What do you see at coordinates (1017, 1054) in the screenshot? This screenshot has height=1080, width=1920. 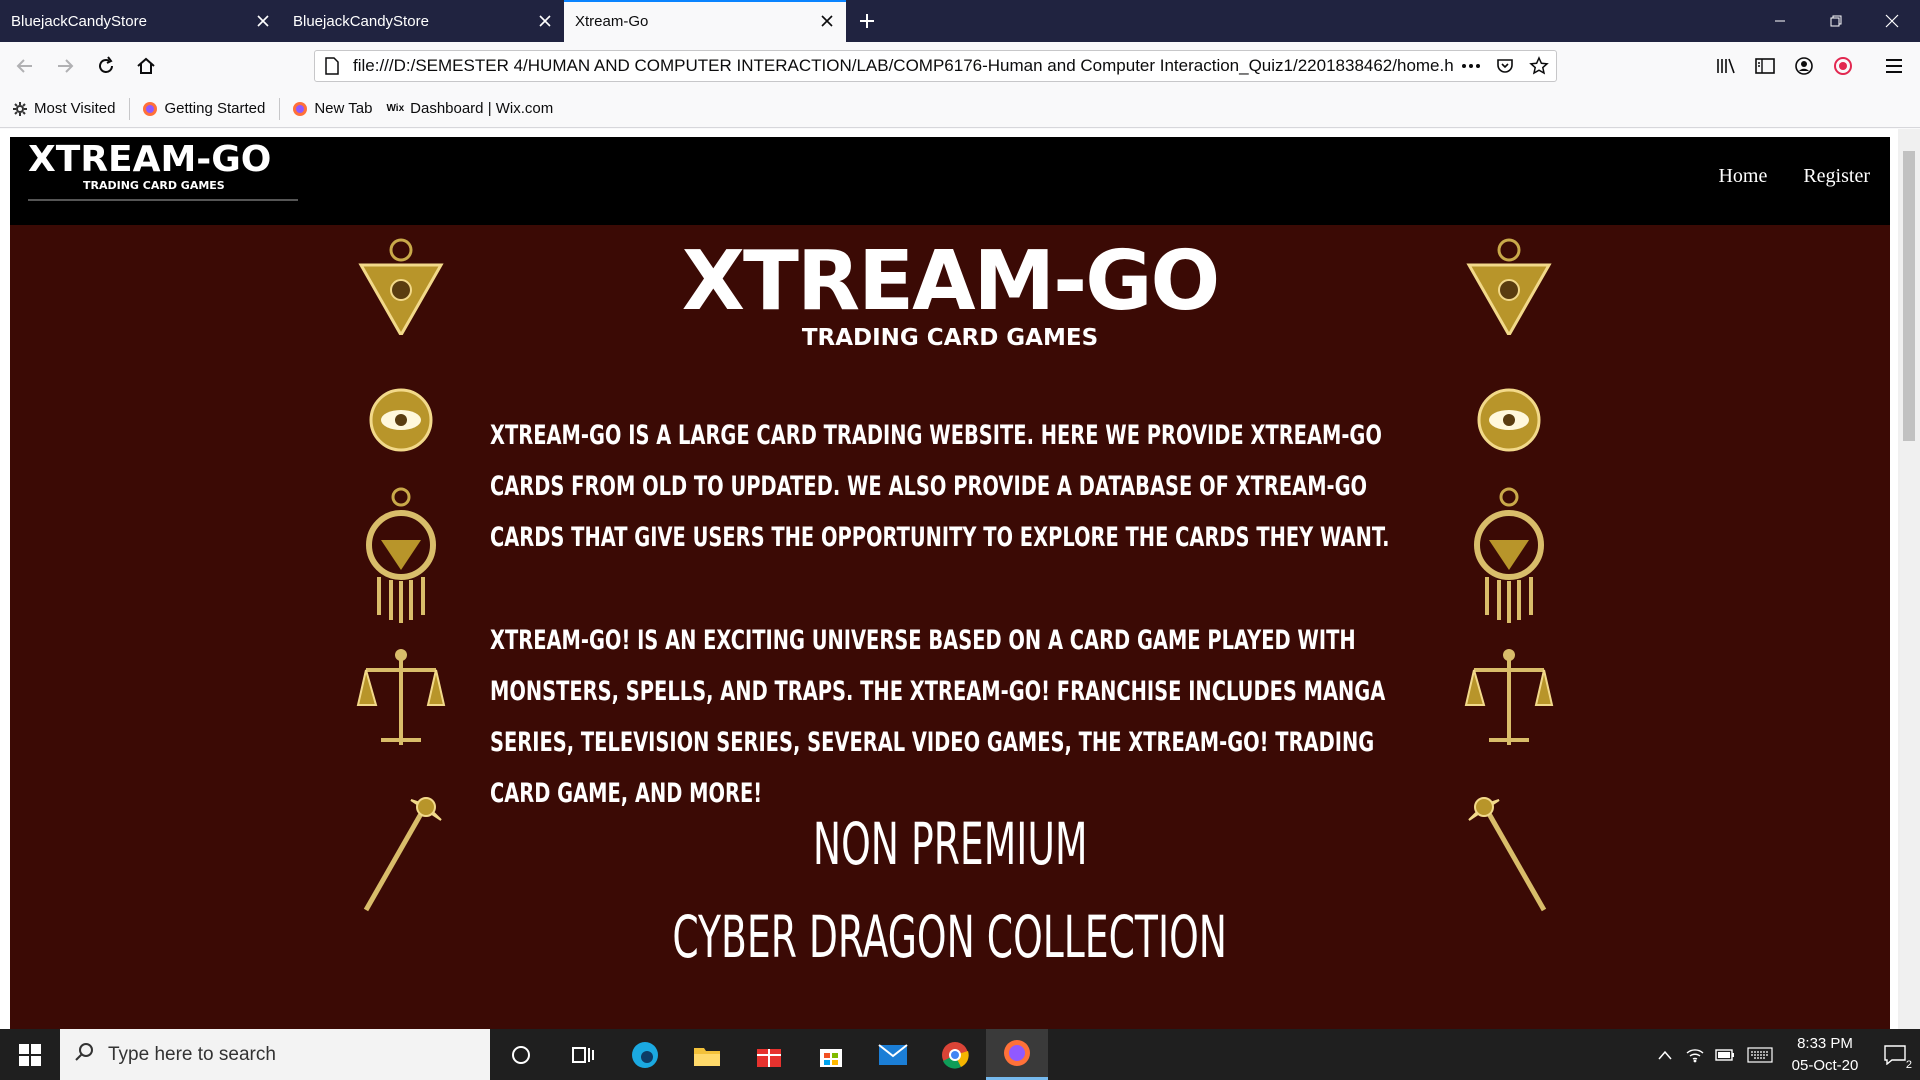 I see `firefox-taskbar-icon` at bounding box center [1017, 1054].